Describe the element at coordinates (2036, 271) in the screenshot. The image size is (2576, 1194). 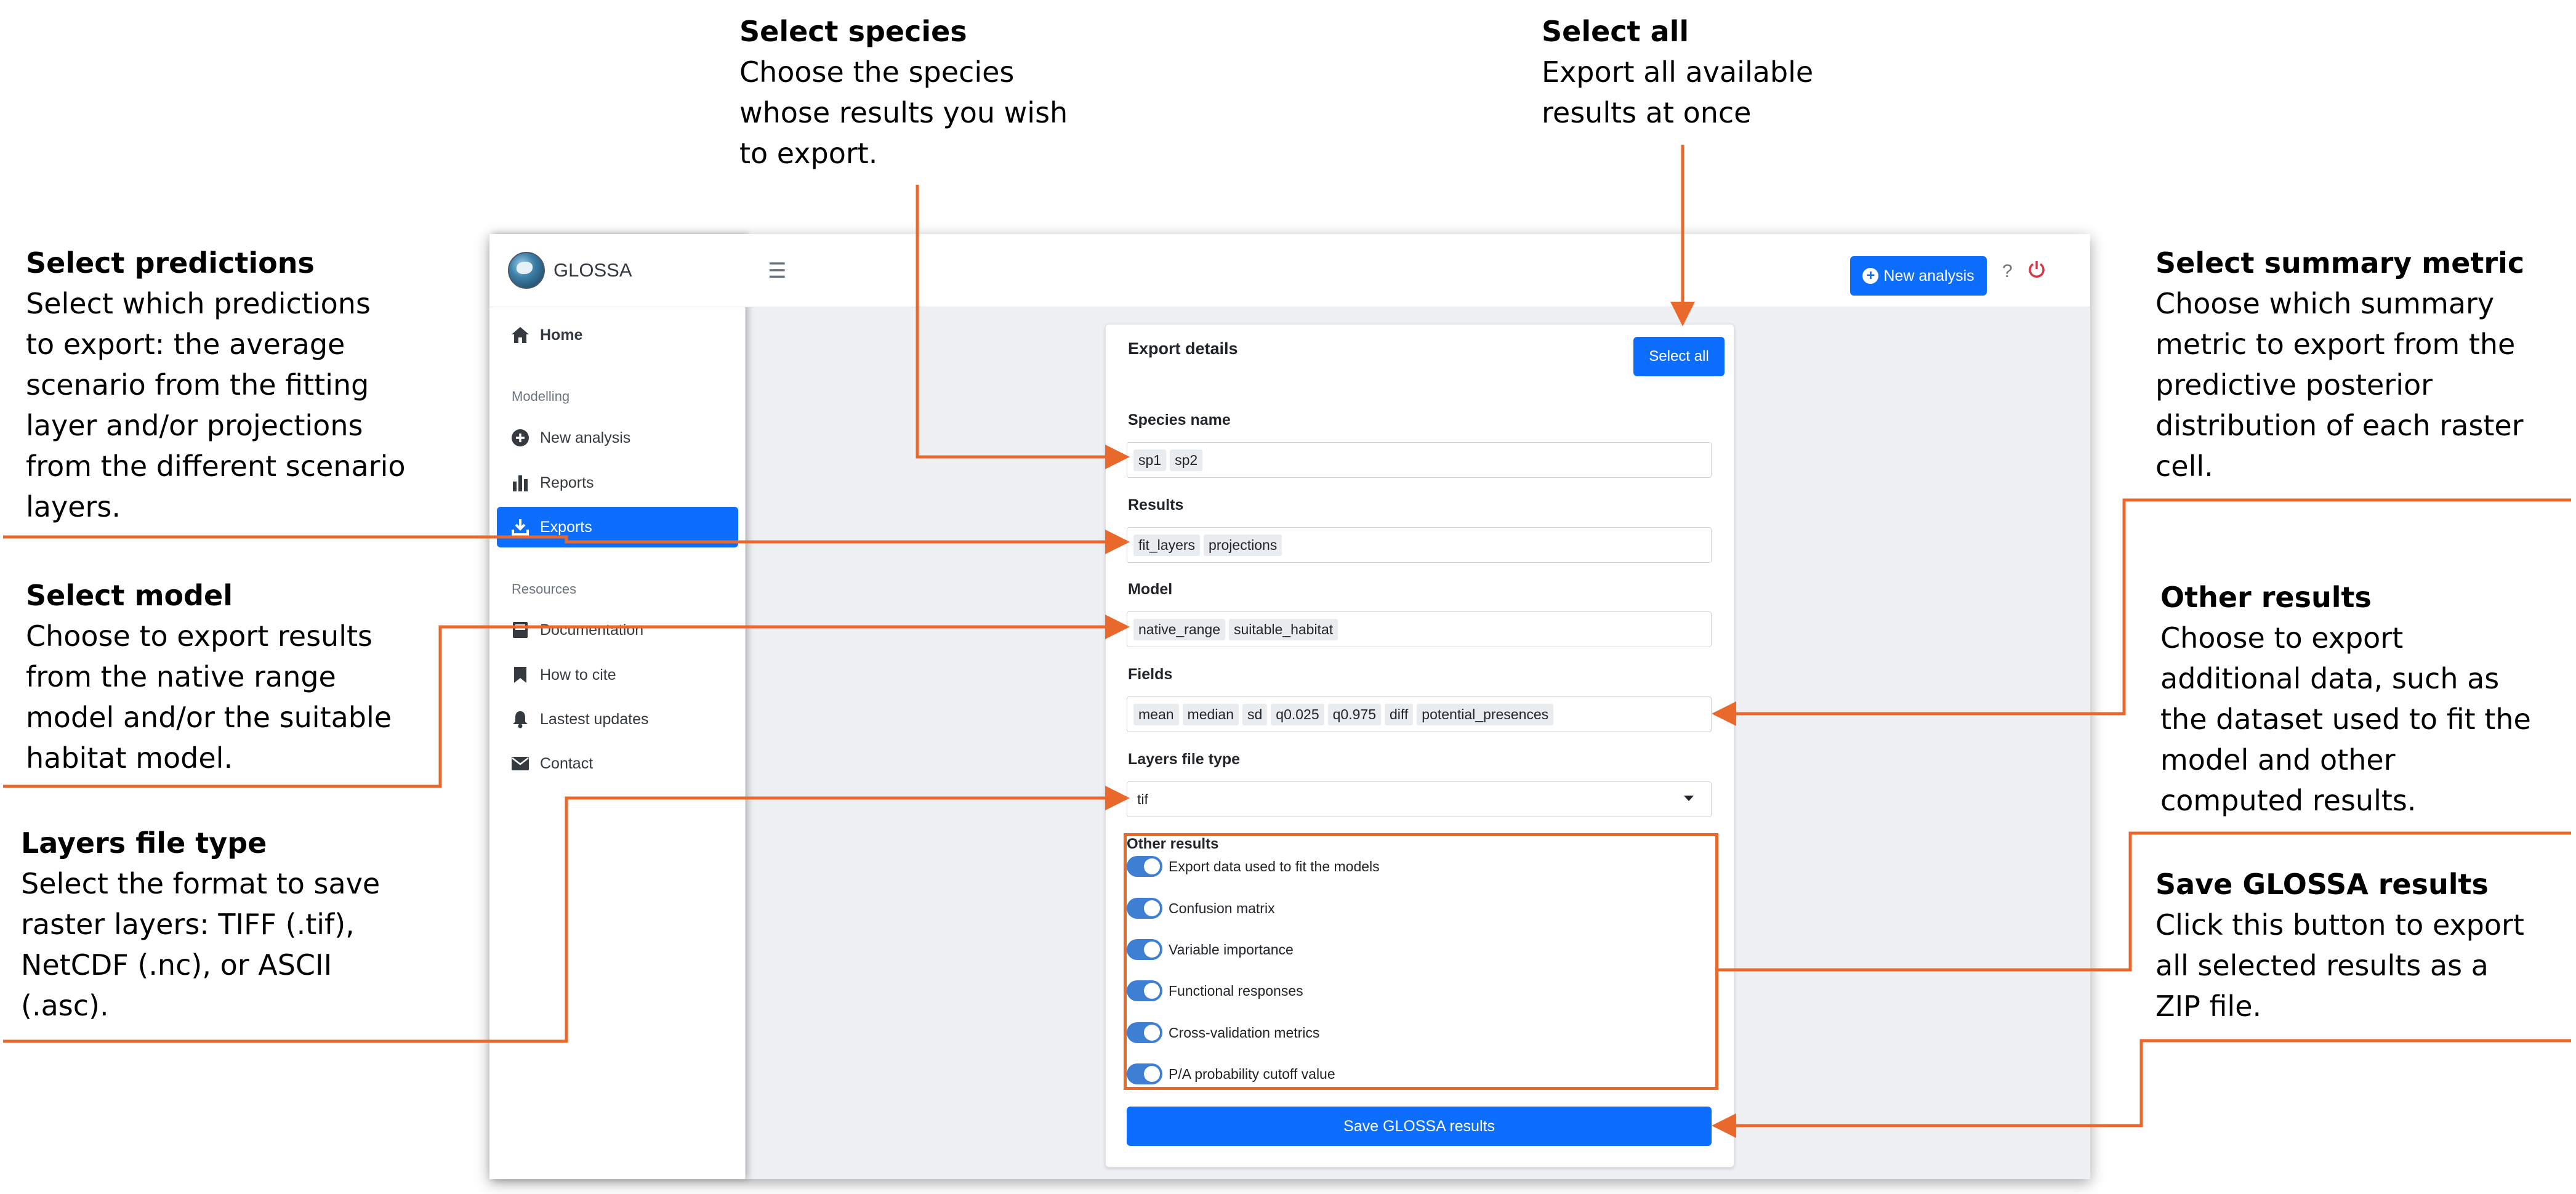
I see `power-icon` at that location.